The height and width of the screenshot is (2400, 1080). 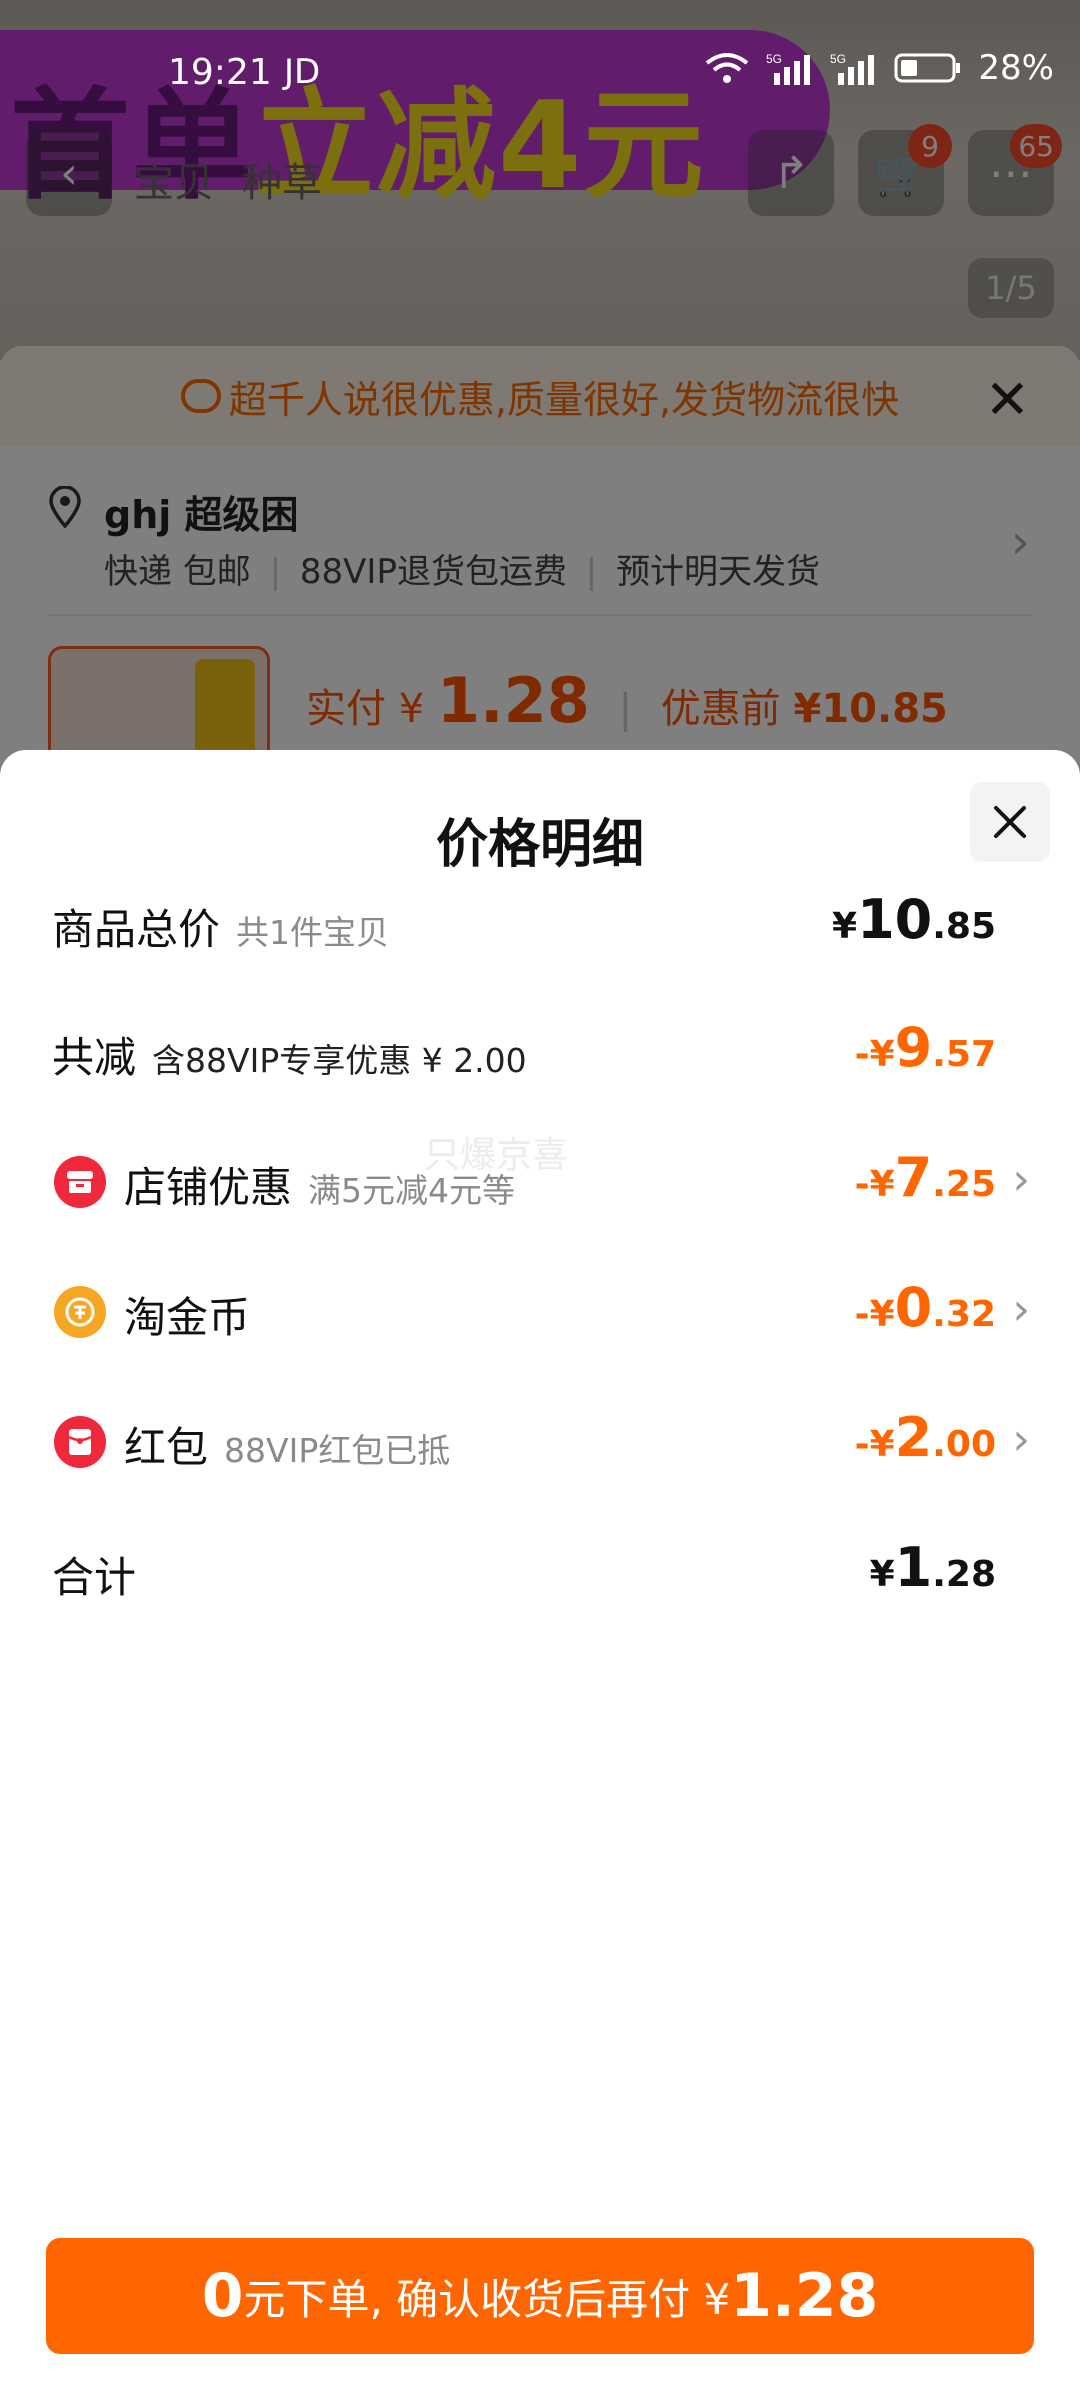 I want to click on amount-int: 2, so click(x=913, y=1437).